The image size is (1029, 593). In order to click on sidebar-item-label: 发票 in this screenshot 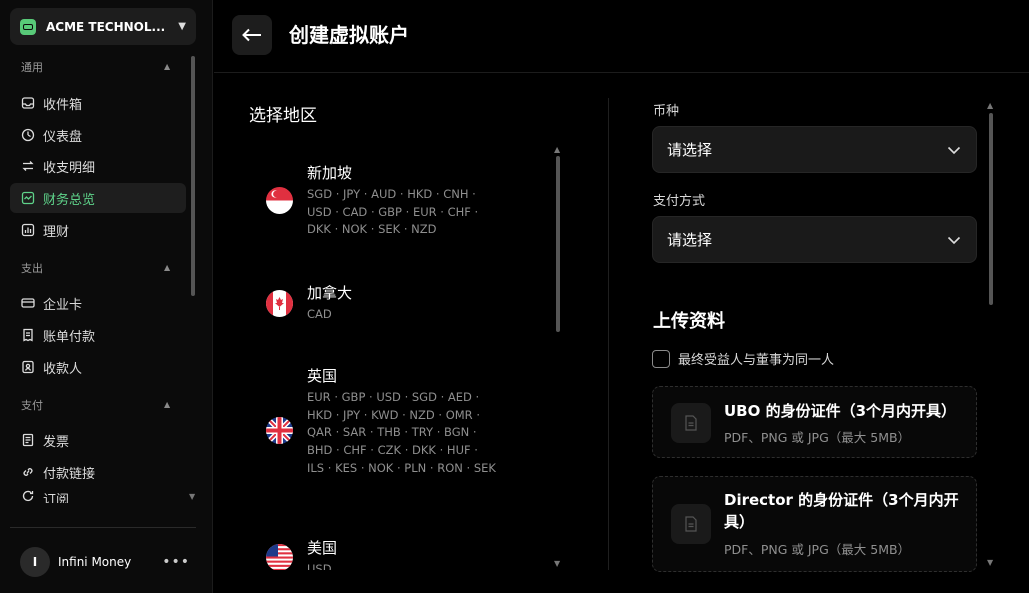, I will do `click(56, 442)`.